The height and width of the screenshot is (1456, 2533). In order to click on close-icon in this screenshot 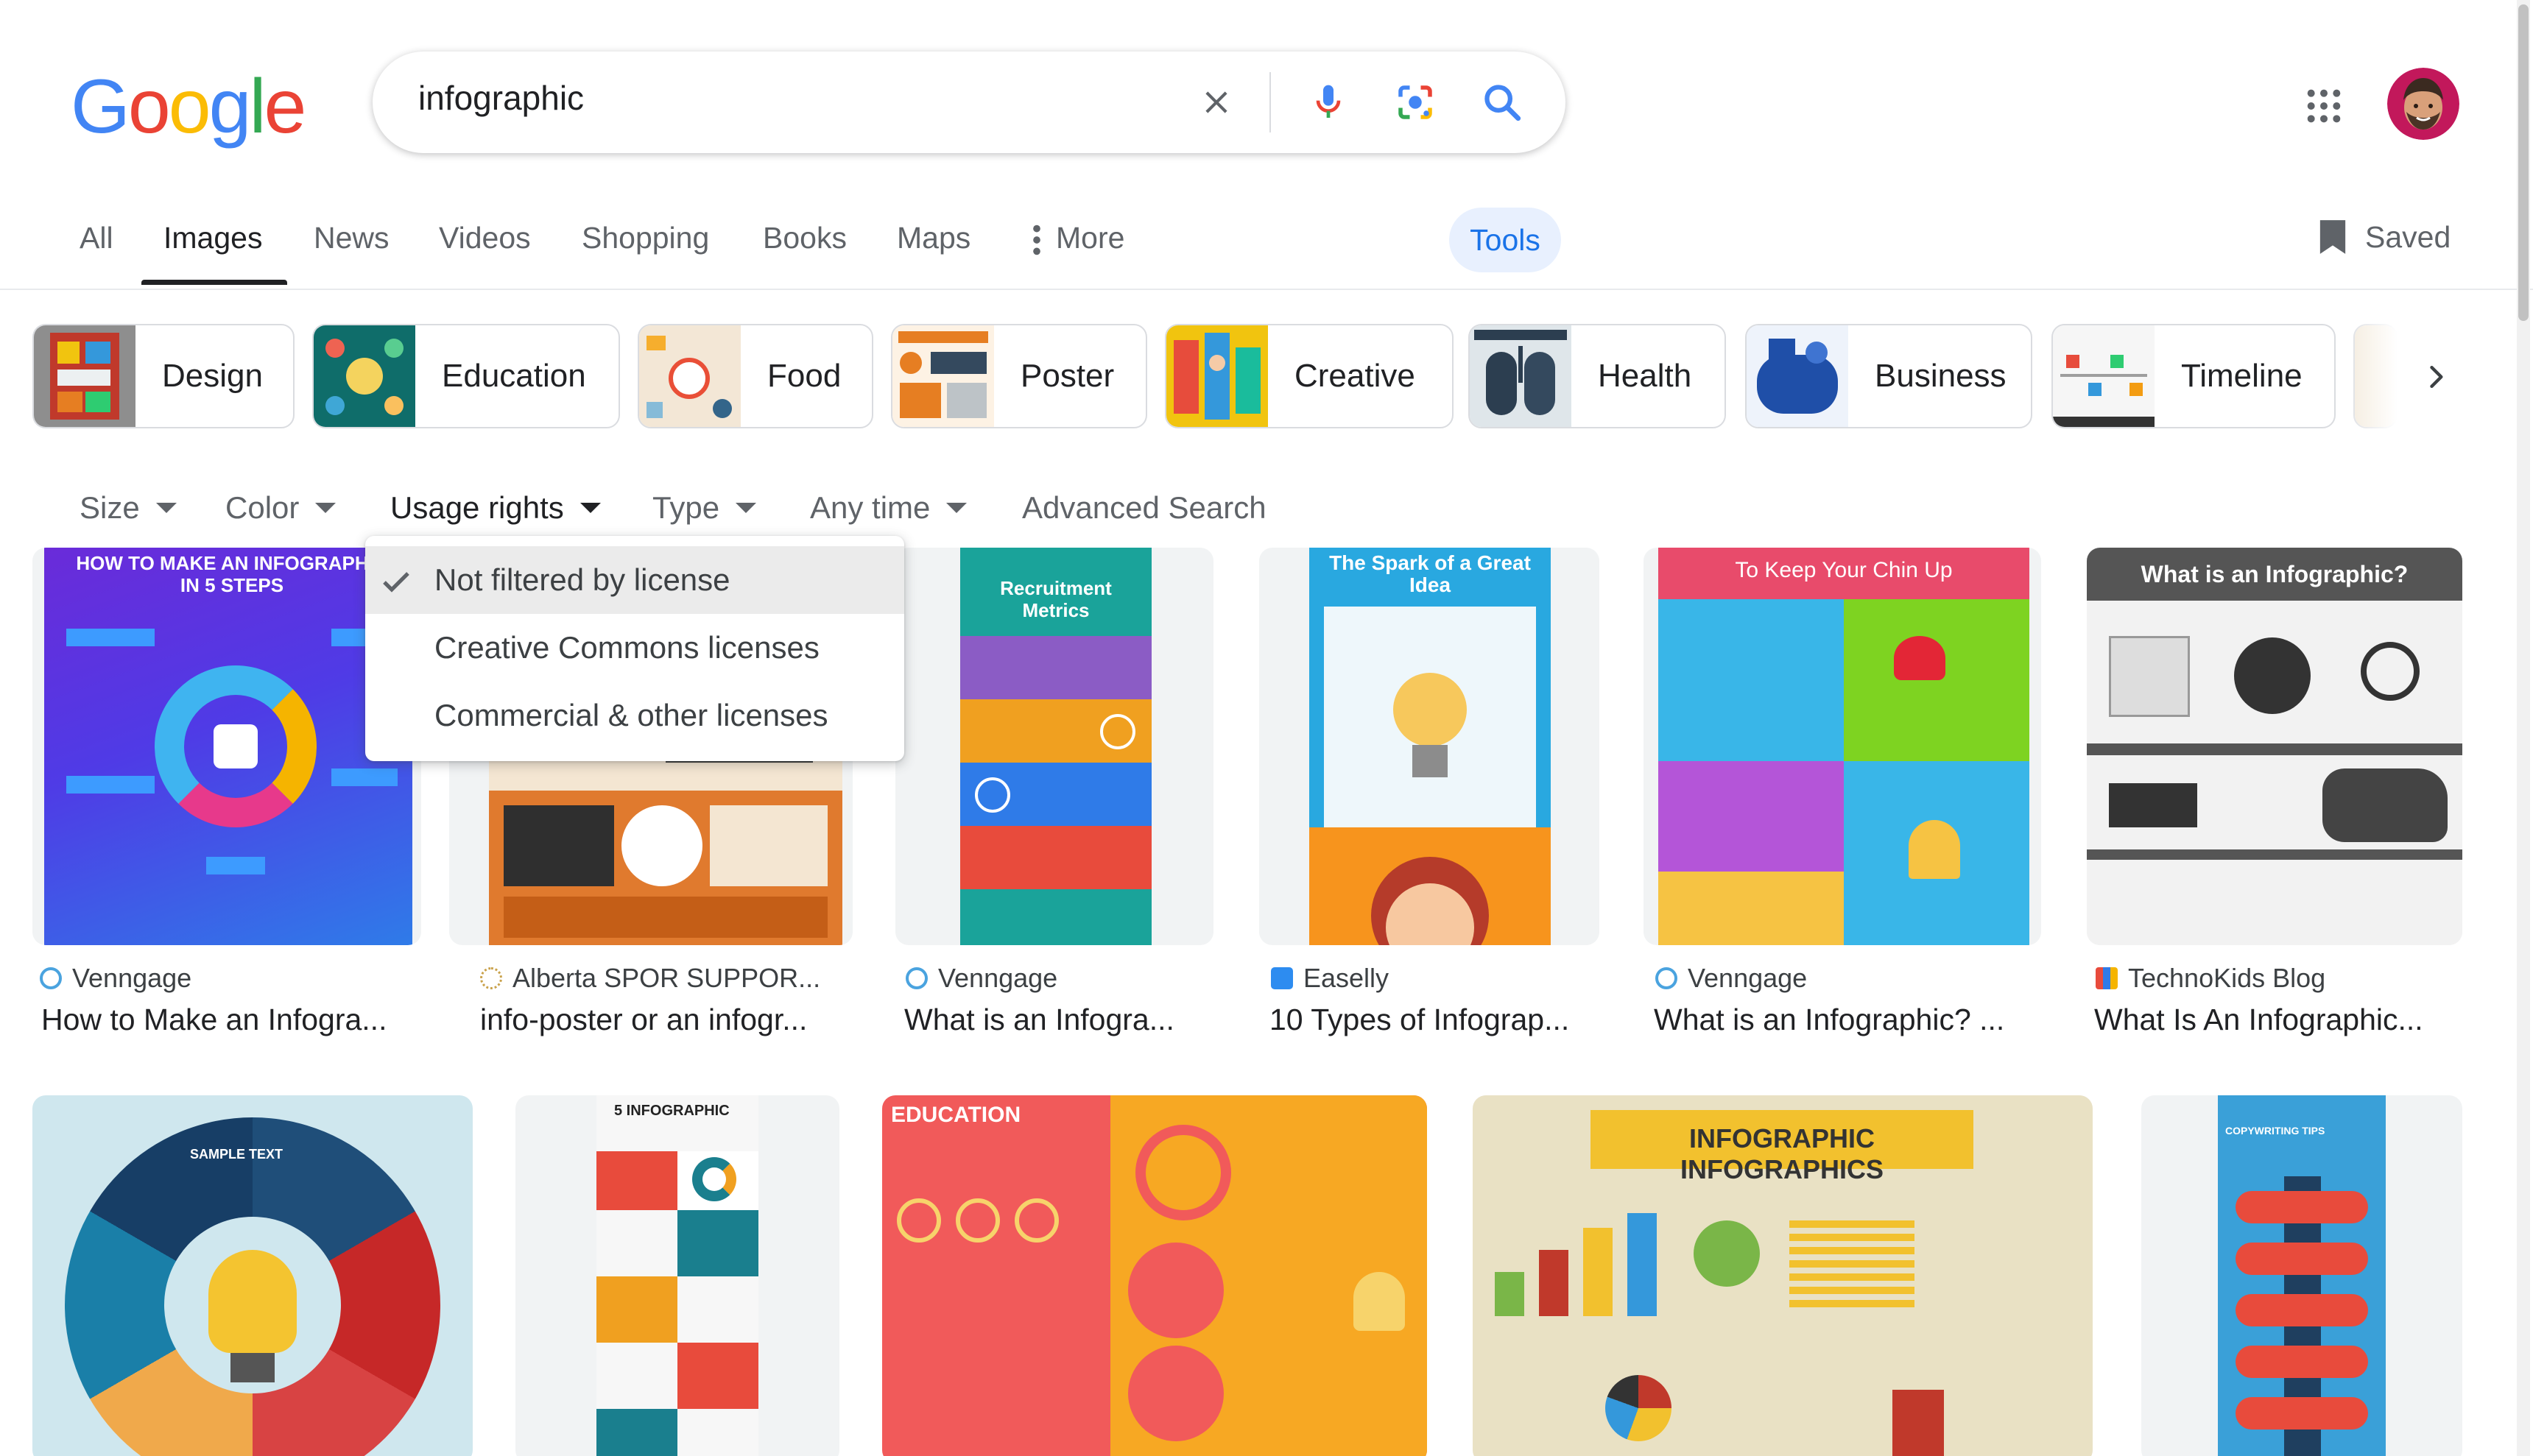, I will do `click(1216, 102)`.